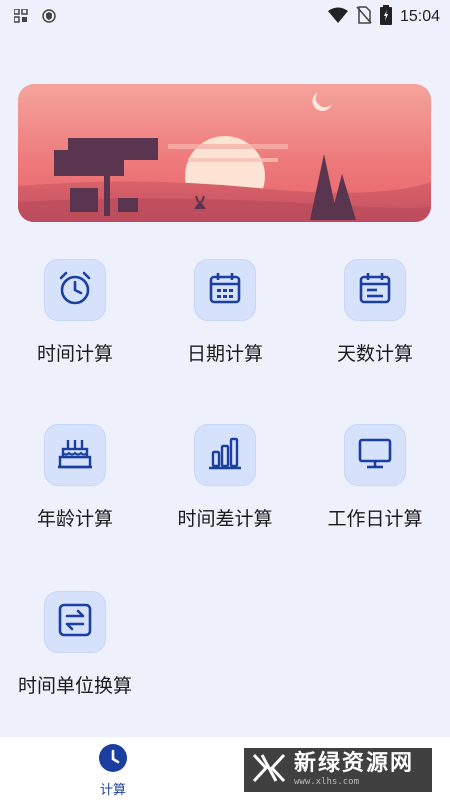  I want to click on tile-age-calc: 年龄计算, so click(75, 484).